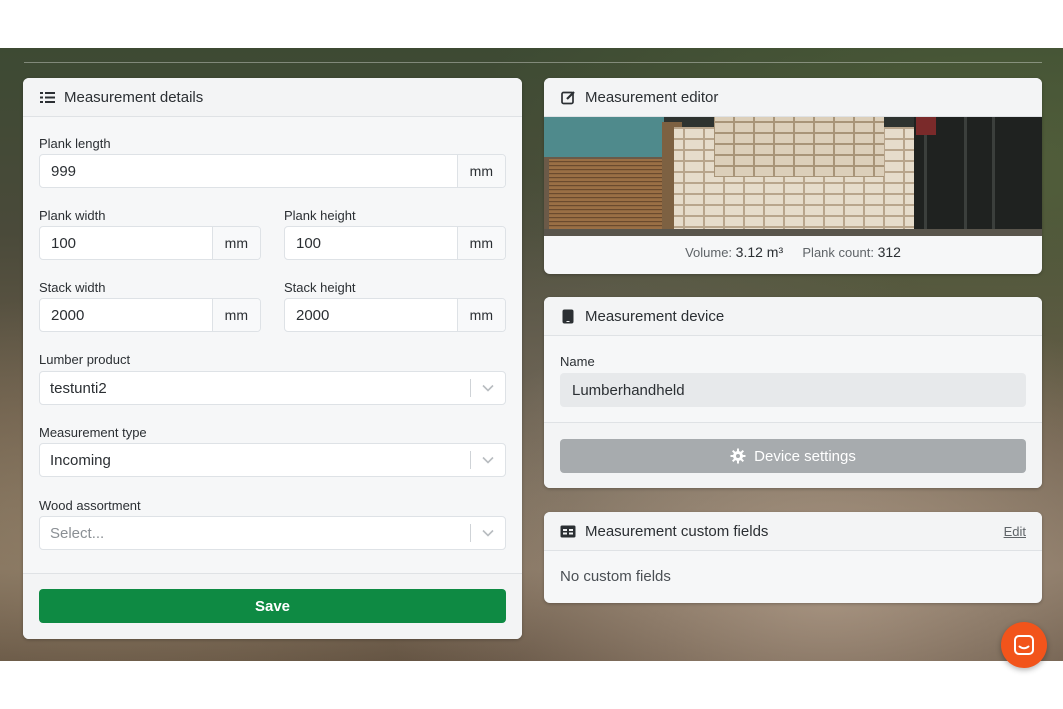 Image resolution: width=1063 pixels, height=709 pixels. I want to click on plank-count-value: 312, so click(889, 252).